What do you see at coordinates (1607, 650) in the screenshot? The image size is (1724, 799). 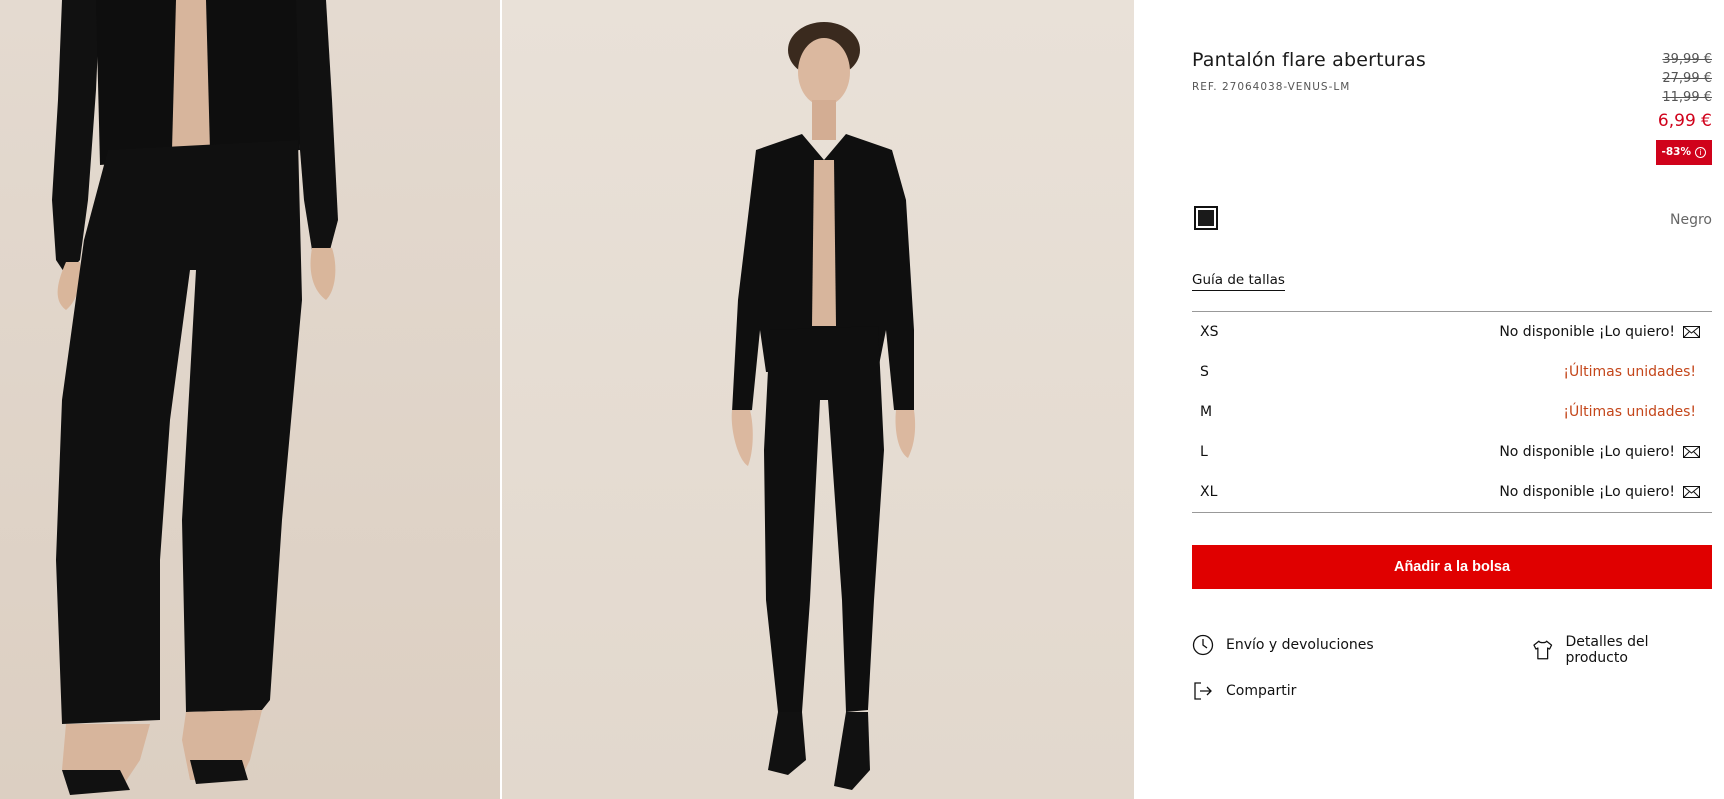 I see `product-details-label: Detalles del producto` at bounding box center [1607, 650].